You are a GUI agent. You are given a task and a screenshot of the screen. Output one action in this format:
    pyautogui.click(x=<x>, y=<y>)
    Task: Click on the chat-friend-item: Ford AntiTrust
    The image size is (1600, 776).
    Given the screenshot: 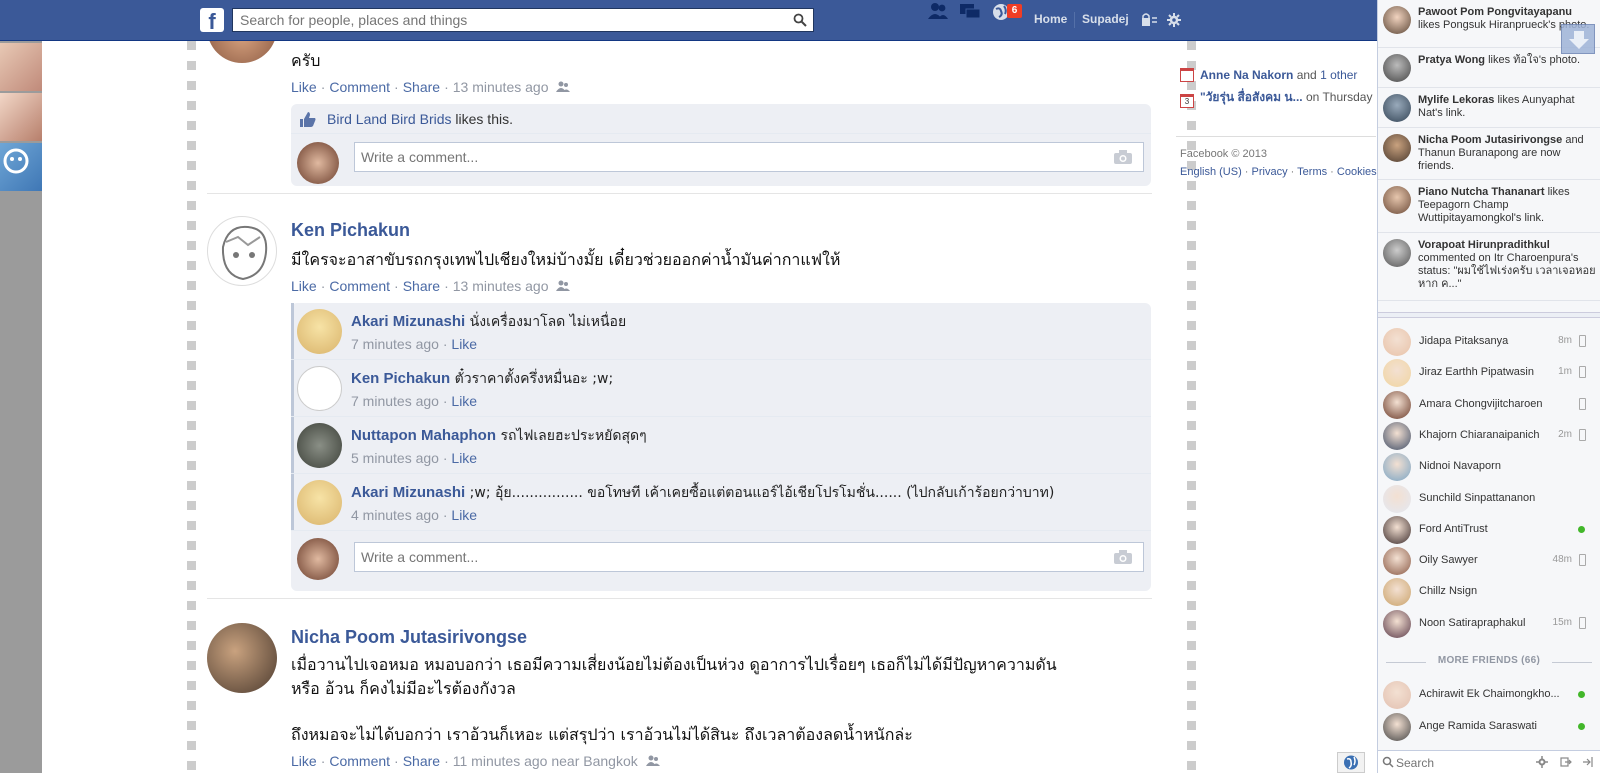 What is the action you would take?
    pyautogui.click(x=1489, y=530)
    